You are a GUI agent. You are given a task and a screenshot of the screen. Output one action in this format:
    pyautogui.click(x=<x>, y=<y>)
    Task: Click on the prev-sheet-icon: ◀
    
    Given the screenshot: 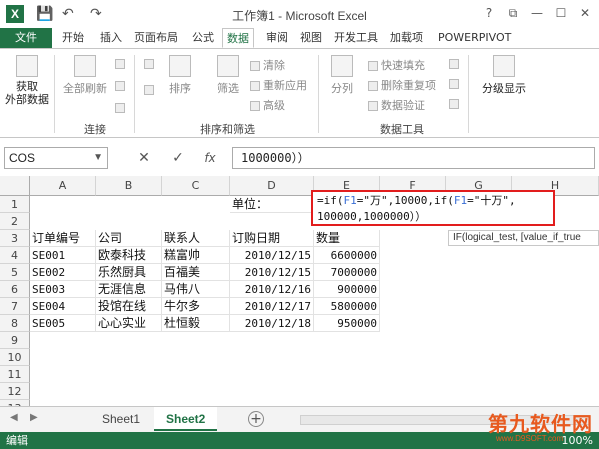 What is the action you would take?
    pyautogui.click(x=14, y=417)
    